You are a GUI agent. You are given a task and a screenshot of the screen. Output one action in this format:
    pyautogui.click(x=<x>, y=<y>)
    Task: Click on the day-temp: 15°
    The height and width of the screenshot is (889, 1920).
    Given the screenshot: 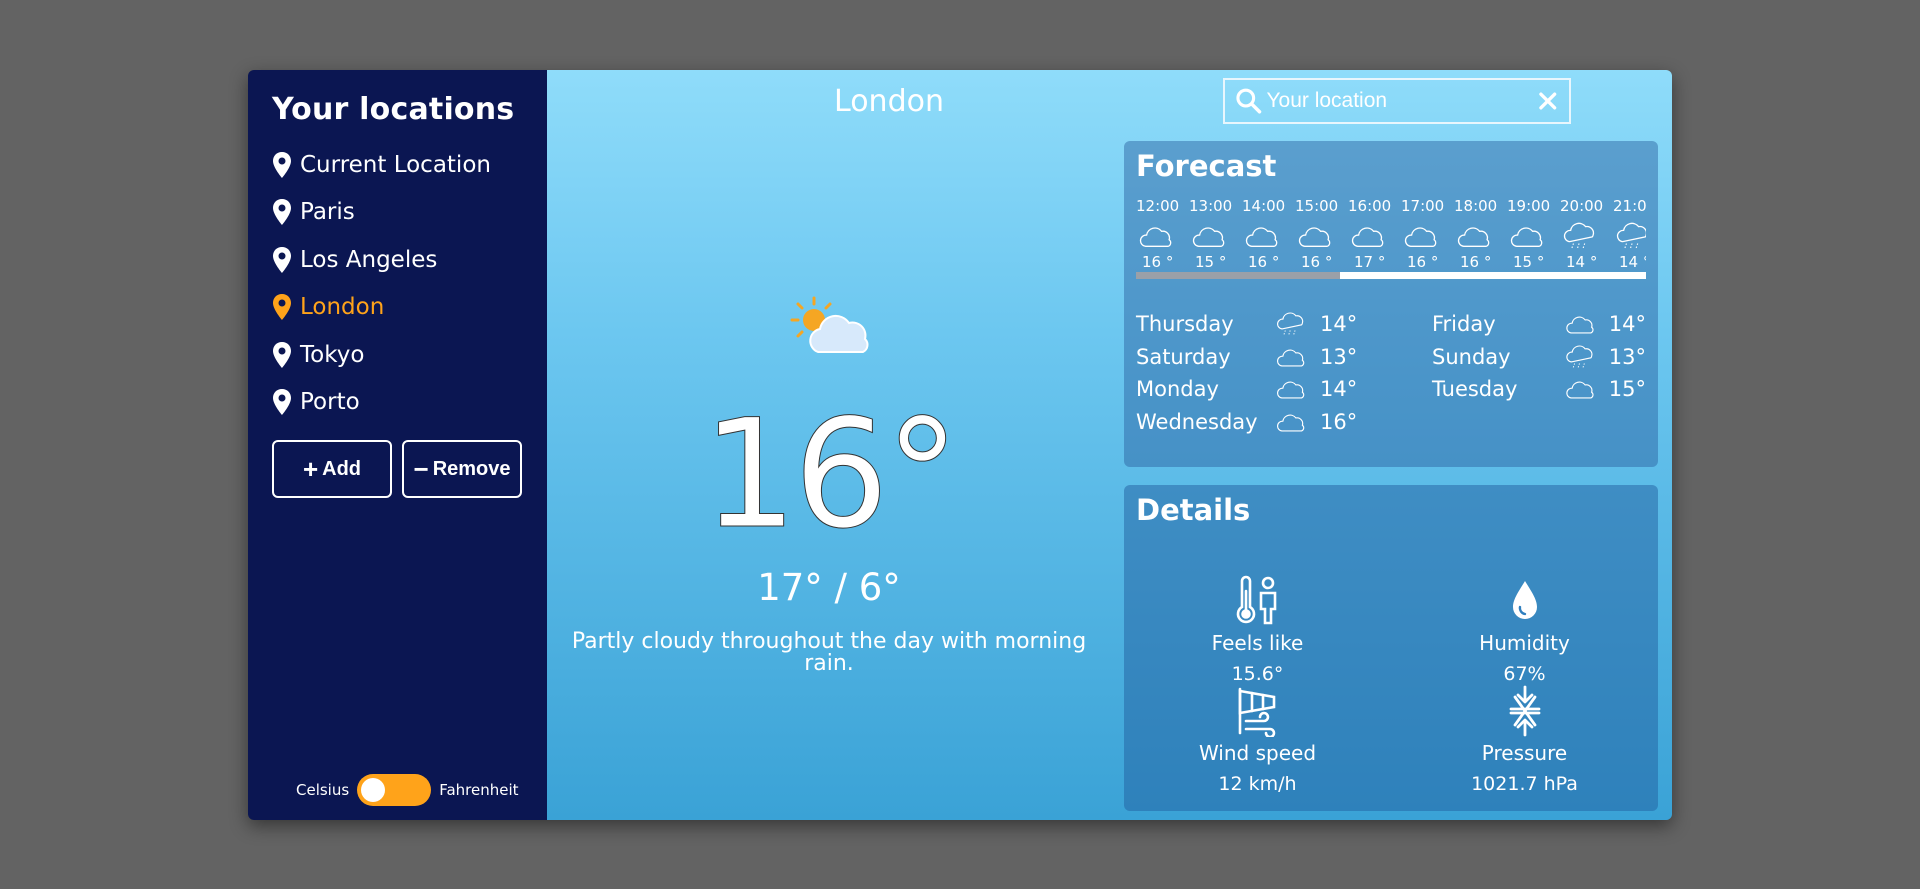 What is the action you would take?
    pyautogui.click(x=1627, y=389)
    